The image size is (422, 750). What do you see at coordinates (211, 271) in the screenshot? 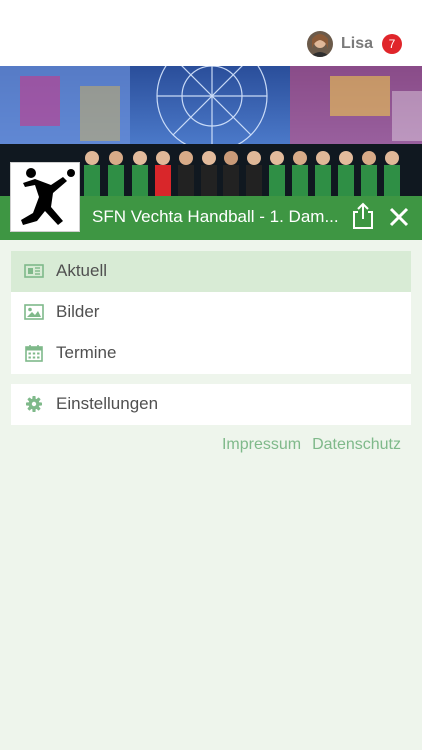
I see `menu-item-aktuell: Aktuell` at bounding box center [211, 271].